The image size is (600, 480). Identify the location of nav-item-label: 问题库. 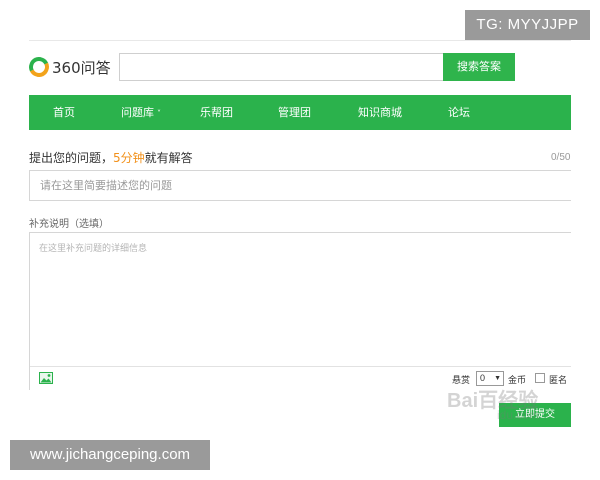
(137, 112).